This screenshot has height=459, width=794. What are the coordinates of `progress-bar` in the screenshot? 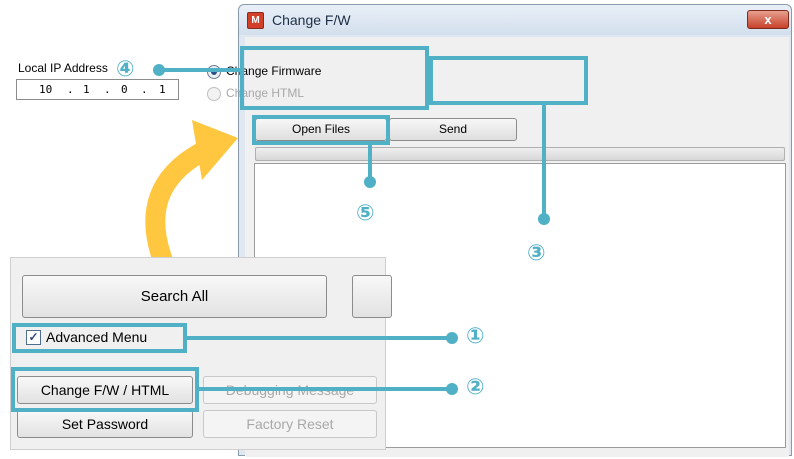 It's located at (520, 154).